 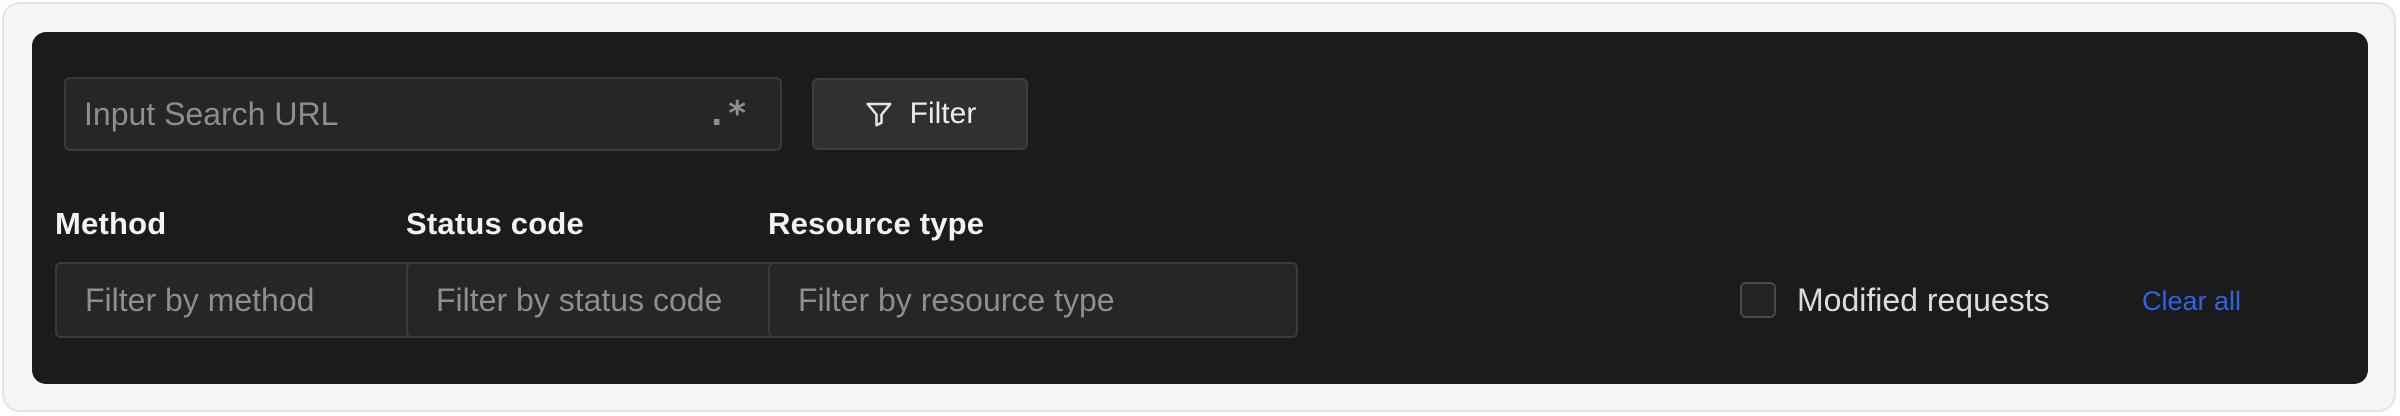 I want to click on url-search-input, so click(x=384, y=114).